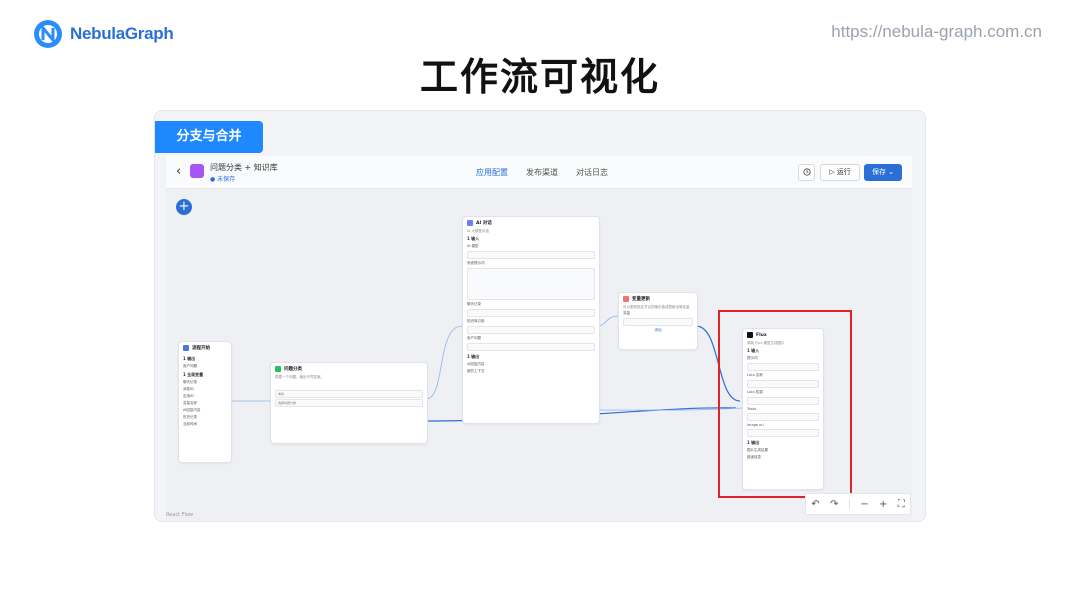  I want to click on controls-divider, so click(849, 504).